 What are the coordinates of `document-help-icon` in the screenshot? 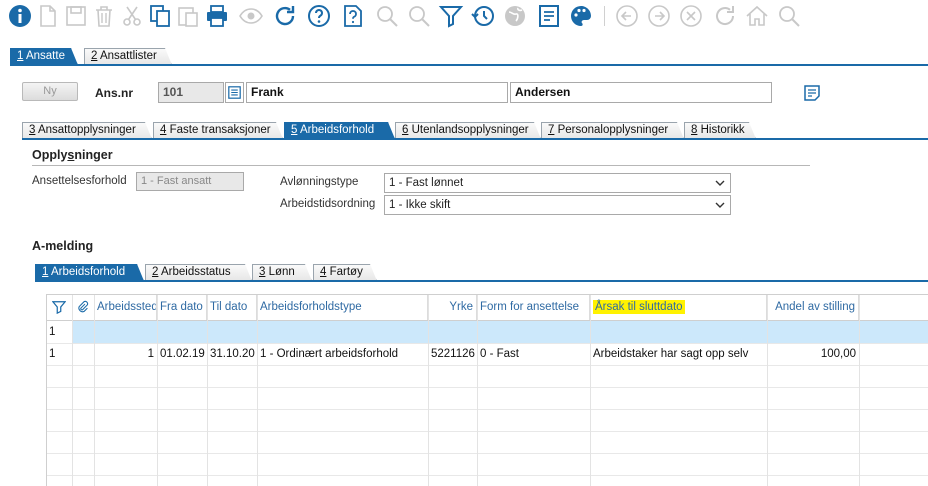 It's located at (354, 16).